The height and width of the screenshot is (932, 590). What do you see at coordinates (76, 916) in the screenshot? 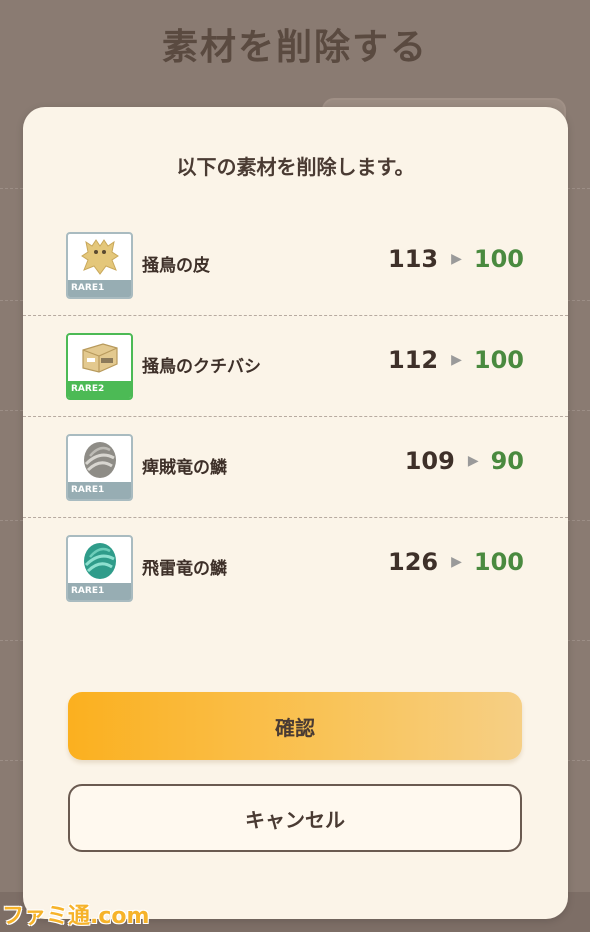
I see `watermark-logo: ファミ通.com` at bounding box center [76, 916].